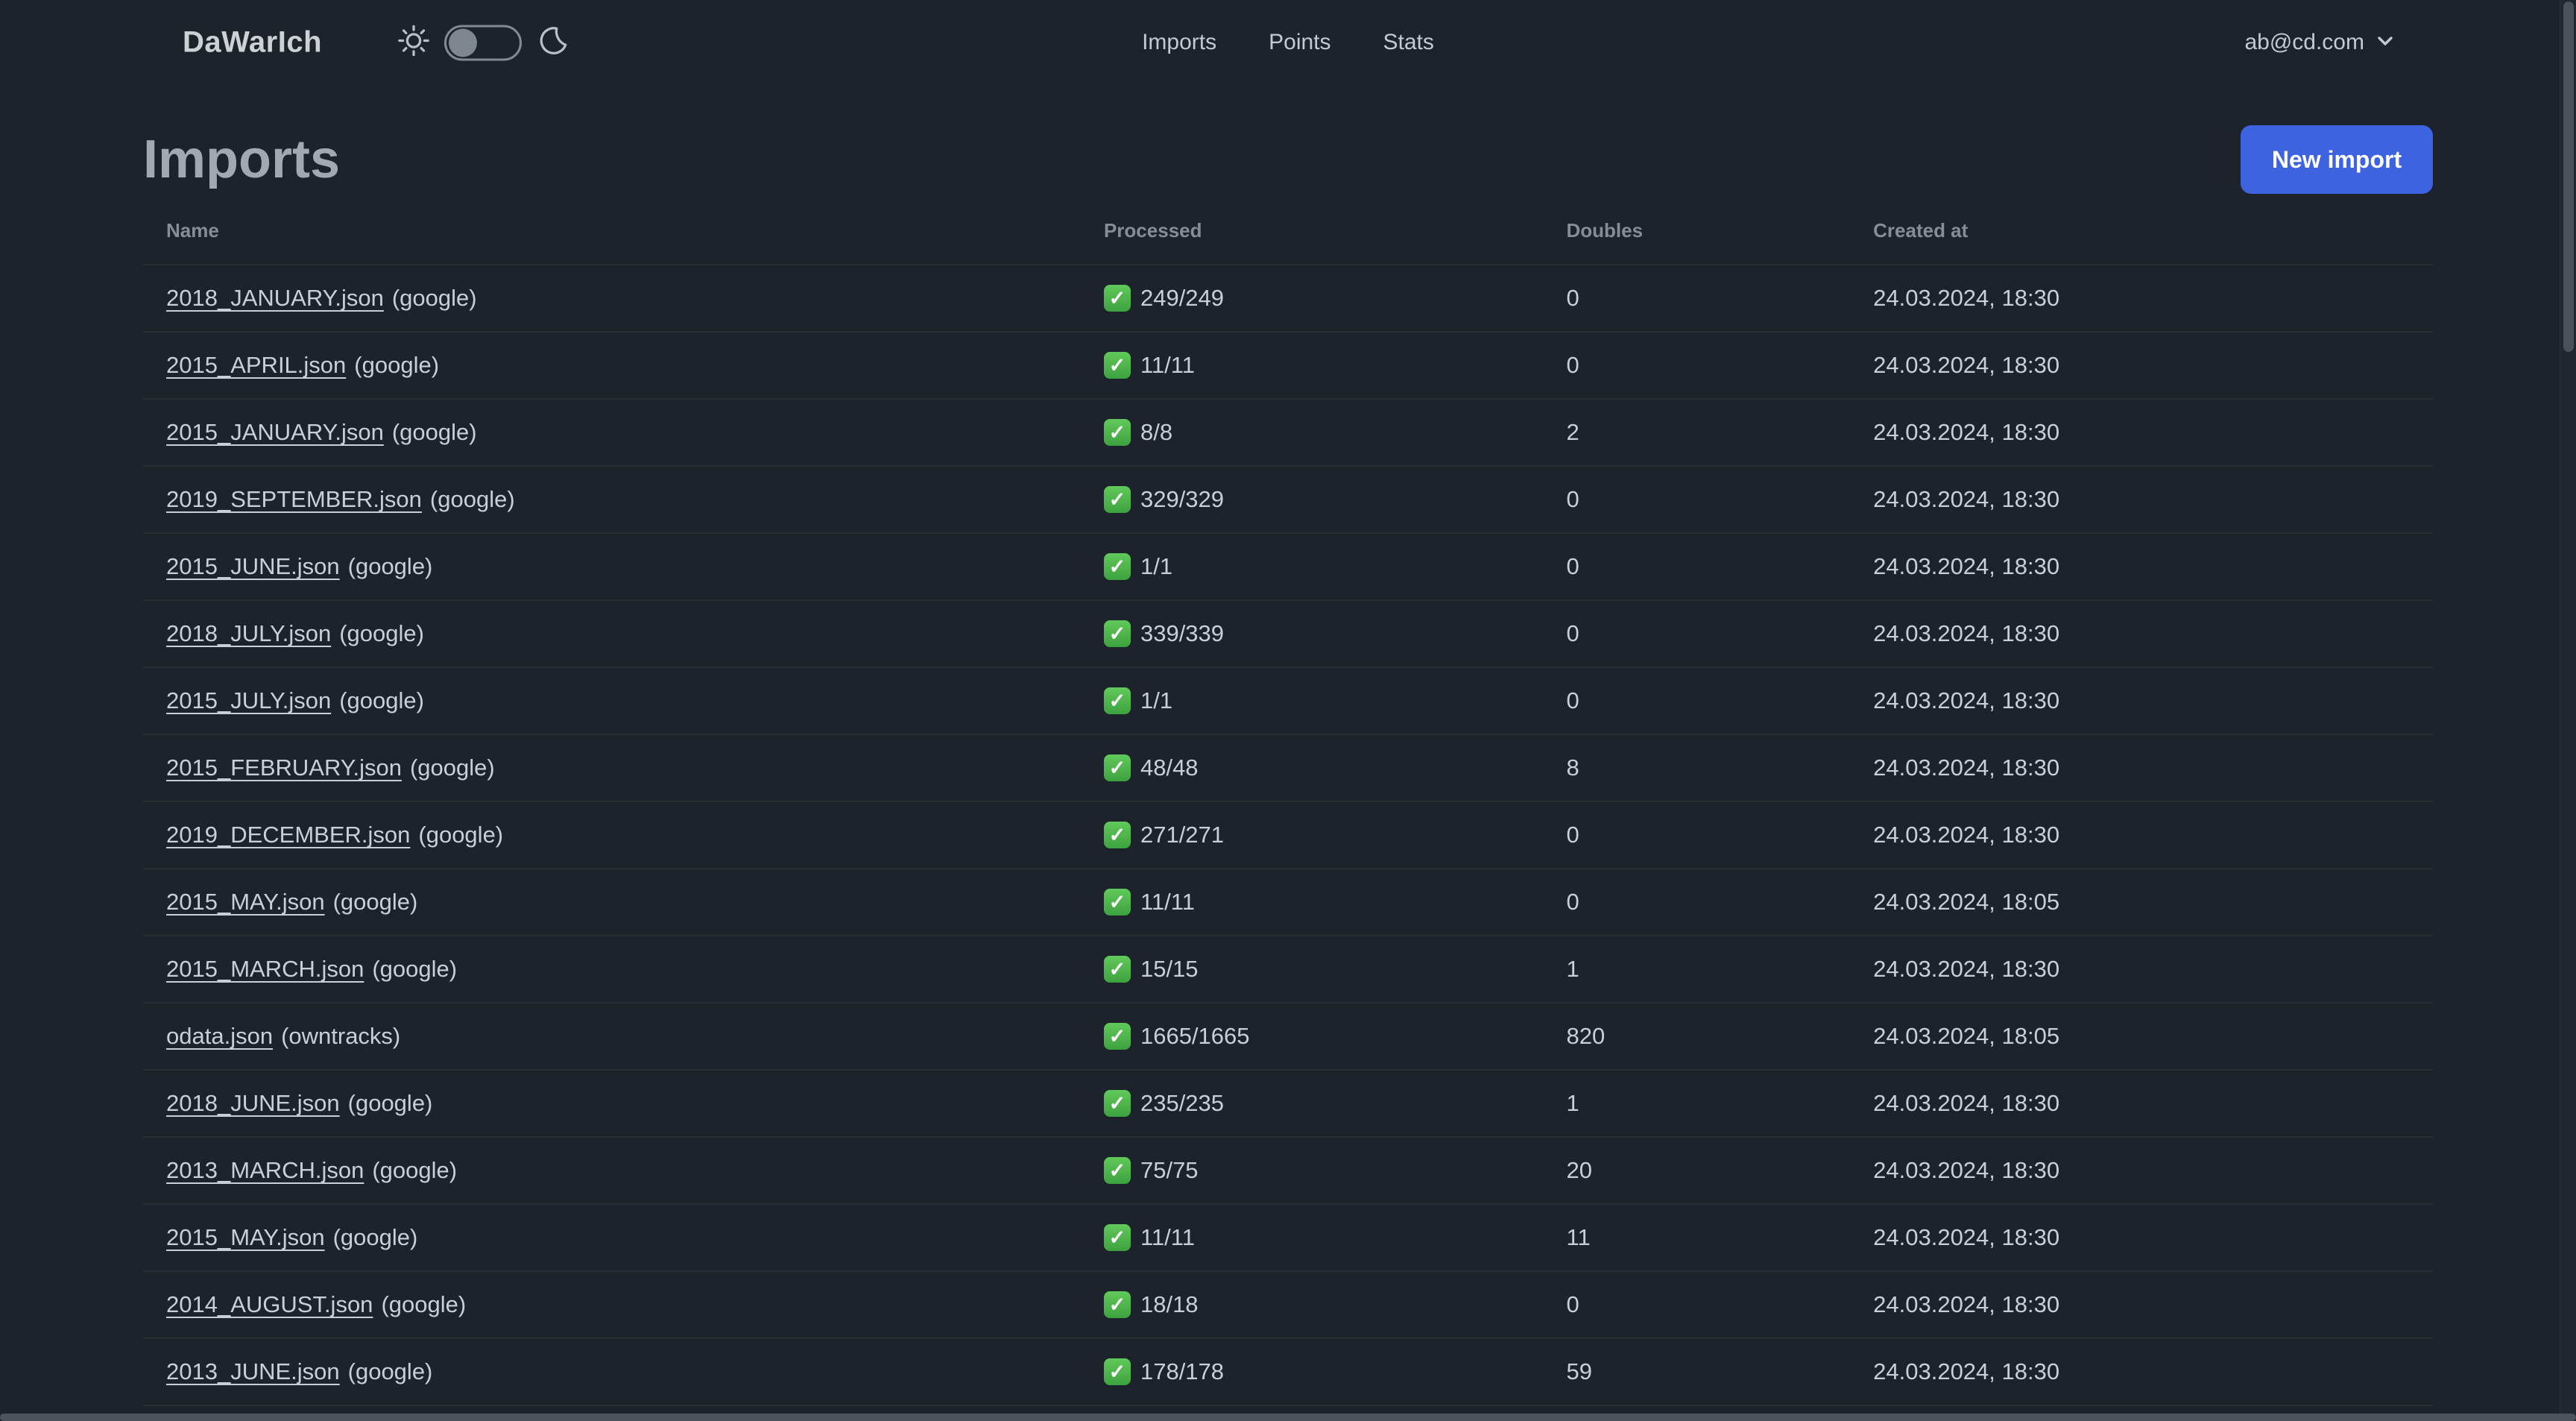  Describe the element at coordinates (1579, 1371) in the screenshot. I see `doubles-count: 59` at that location.